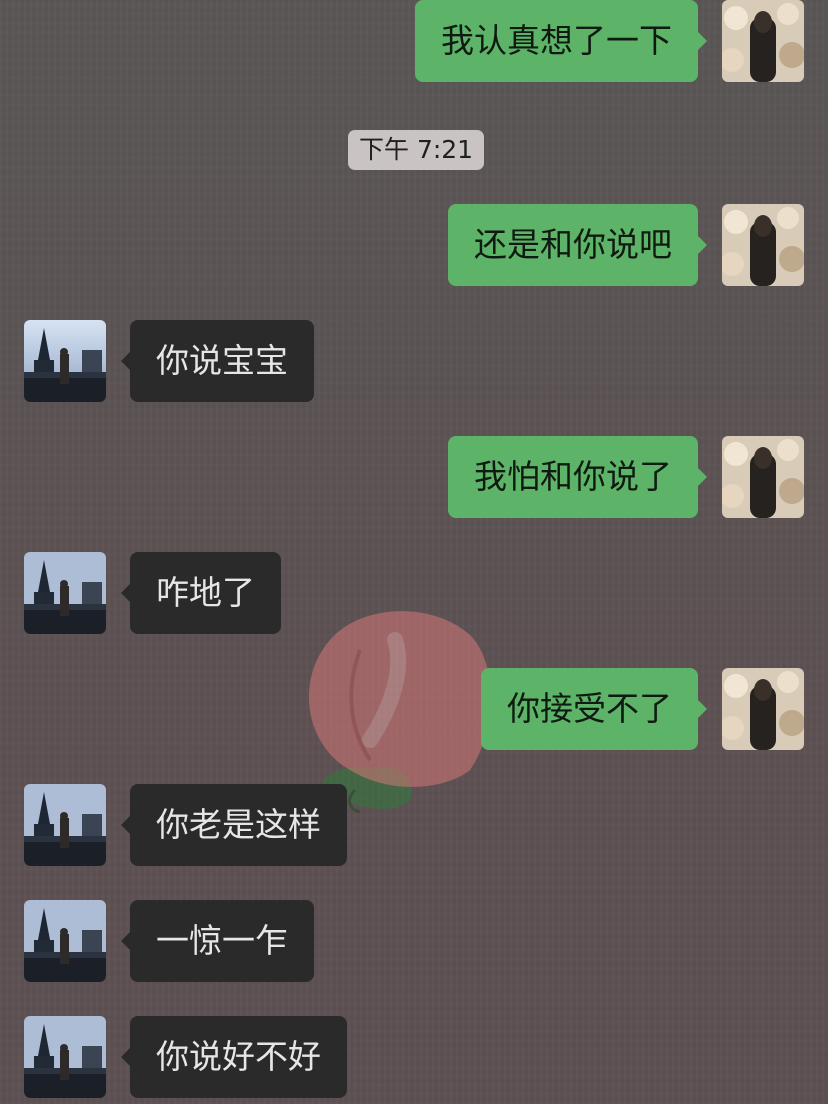 The width and height of the screenshot is (828, 1104). I want to click on message-row: 你接受不了, so click(414, 709).